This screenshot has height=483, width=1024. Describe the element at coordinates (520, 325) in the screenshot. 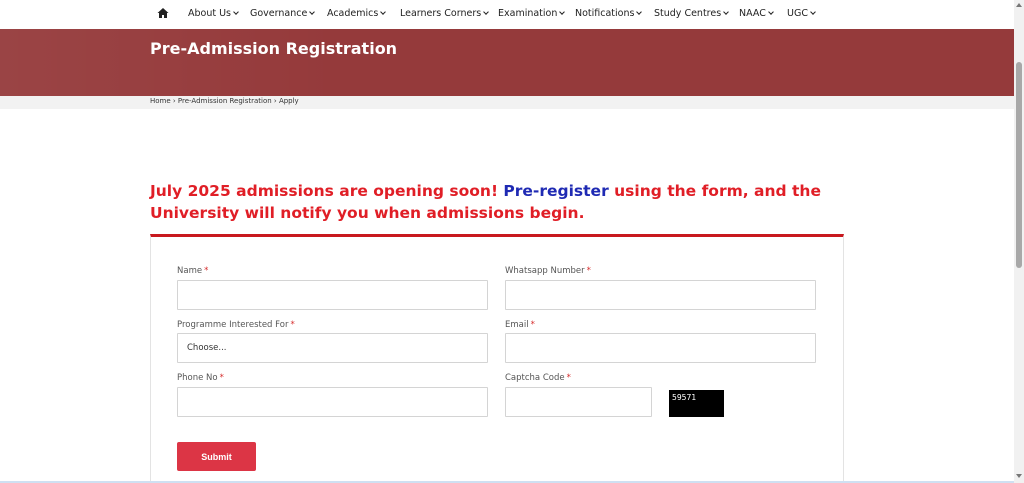

I see `email-label: Email *` at that location.